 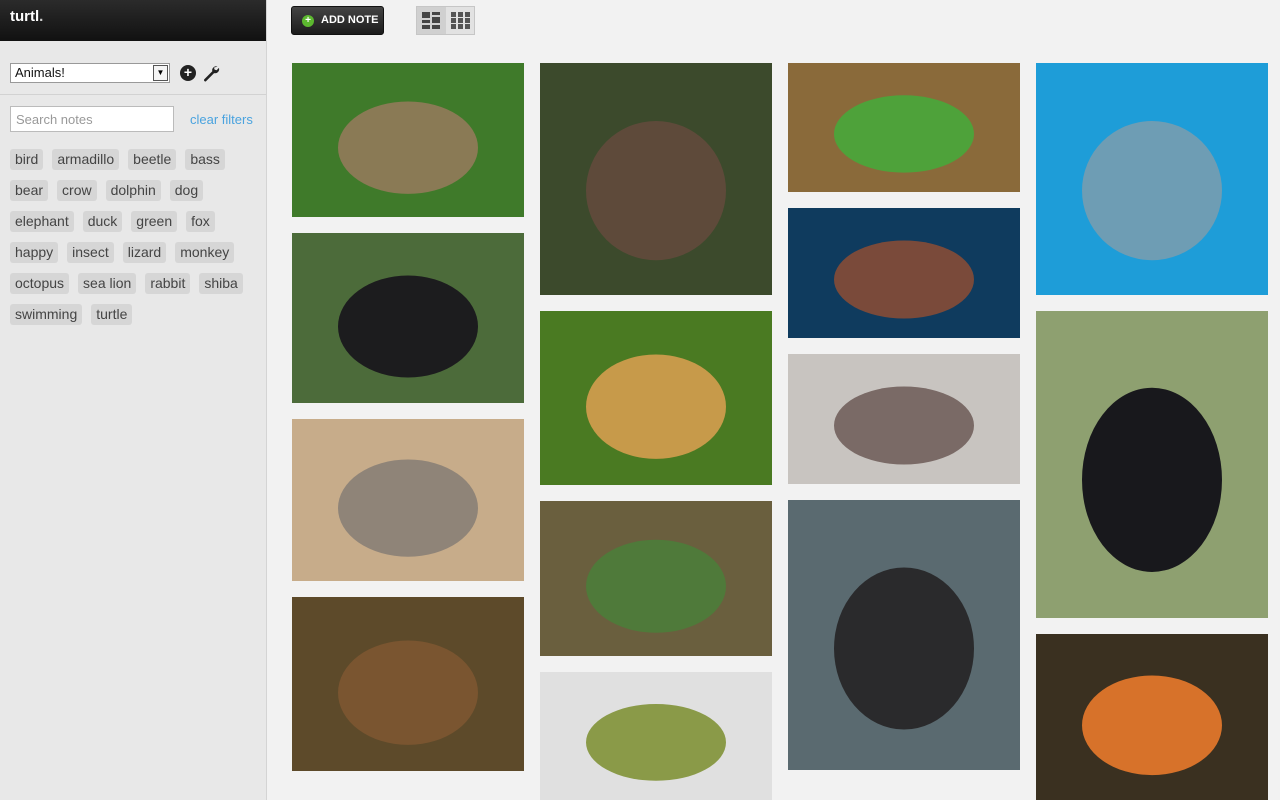 I want to click on tag: octopus, so click(x=40, y=283).